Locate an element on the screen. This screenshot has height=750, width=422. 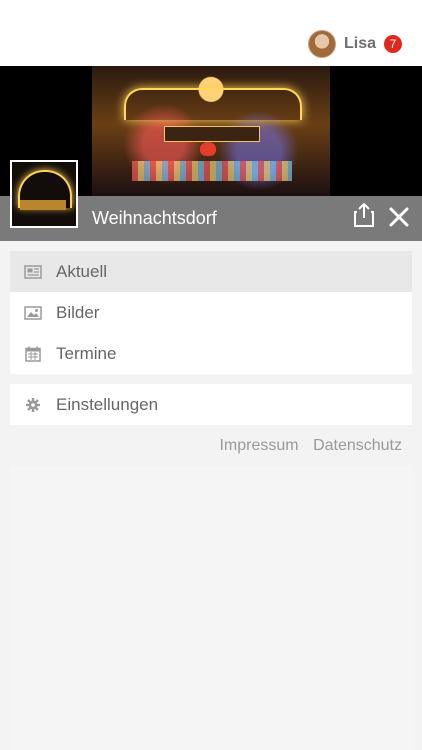
footer-links: Impressum Datenschutz is located at coordinates (305, 446).